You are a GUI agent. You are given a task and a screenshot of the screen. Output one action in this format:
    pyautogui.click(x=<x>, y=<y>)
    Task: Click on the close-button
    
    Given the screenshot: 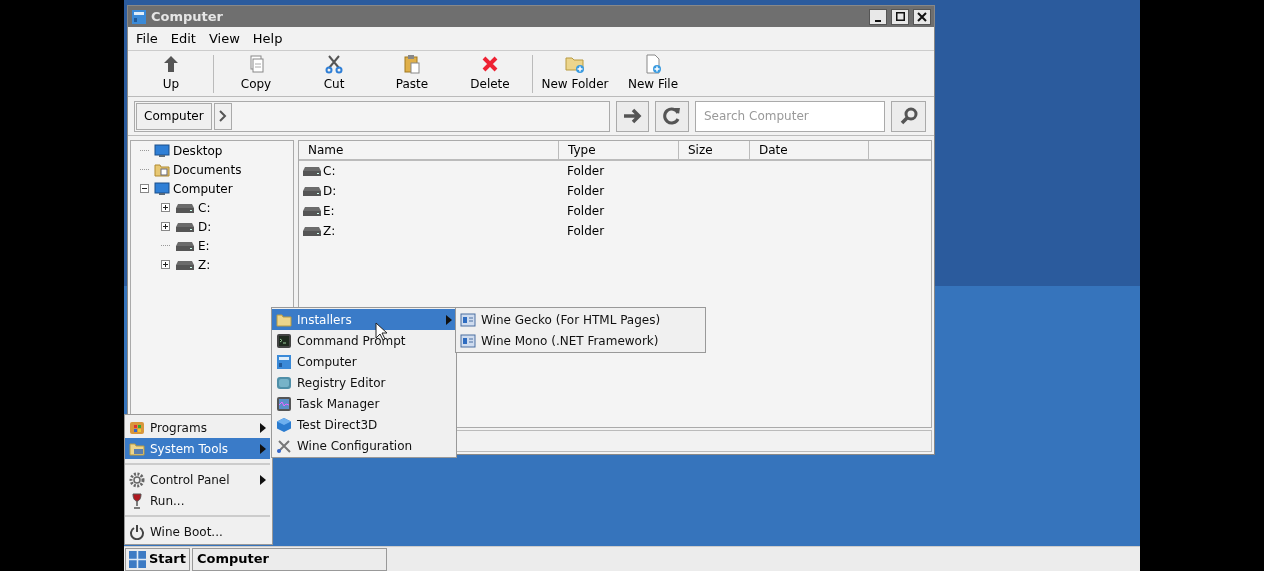 What is the action you would take?
    pyautogui.click(x=922, y=16)
    